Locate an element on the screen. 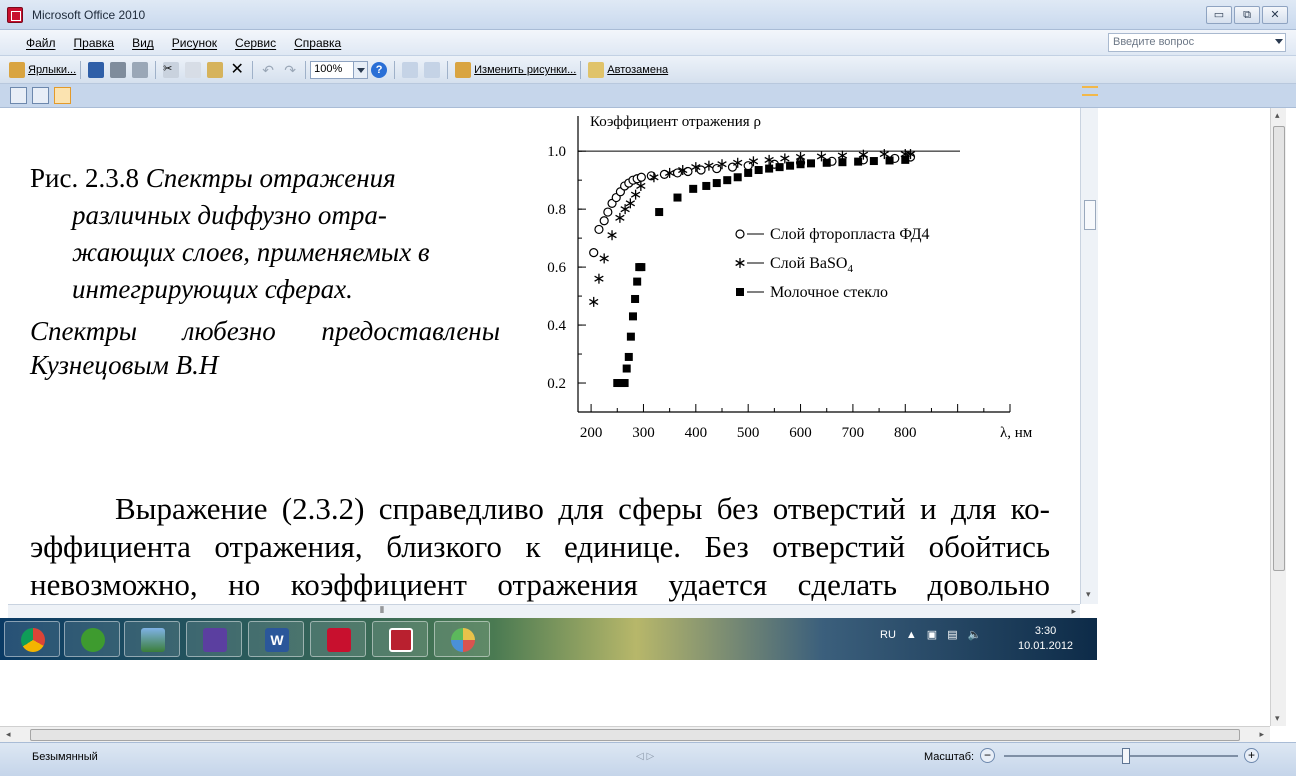  autocorrect-button: Автозамена is located at coordinates (637, 70).